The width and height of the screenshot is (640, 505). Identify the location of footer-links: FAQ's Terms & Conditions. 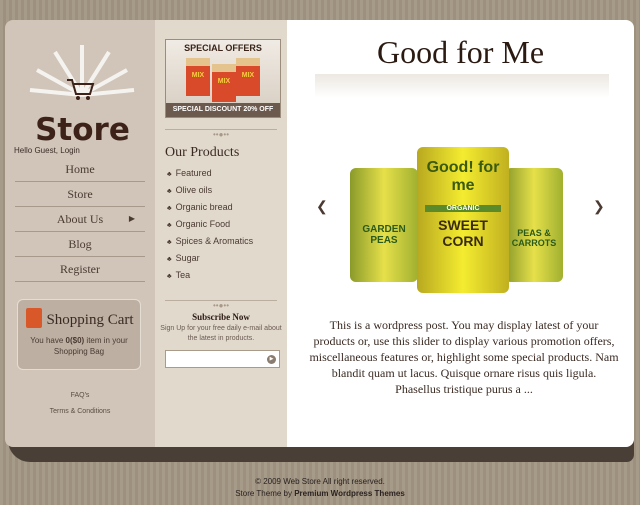
(80, 404).